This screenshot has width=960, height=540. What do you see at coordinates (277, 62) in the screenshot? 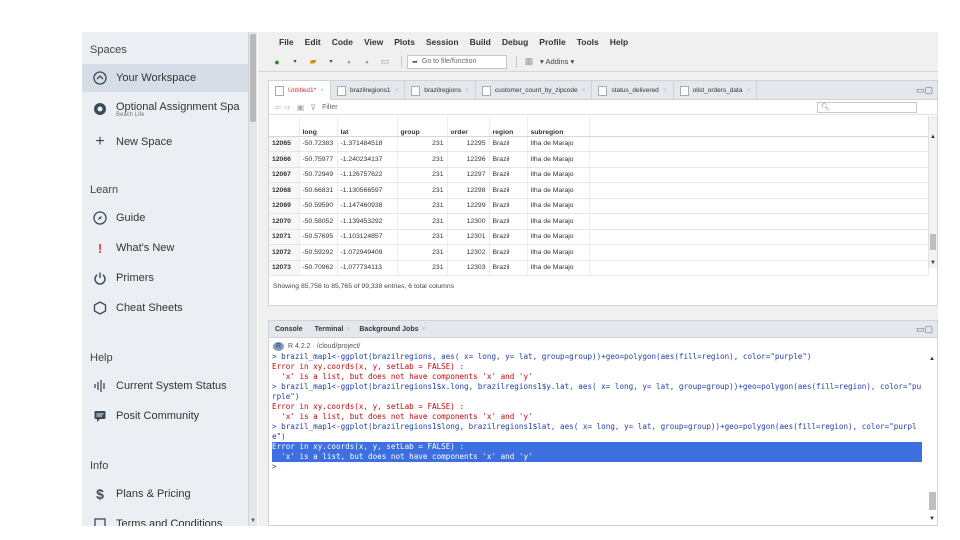
I see `new-file-icon: ●` at bounding box center [277, 62].